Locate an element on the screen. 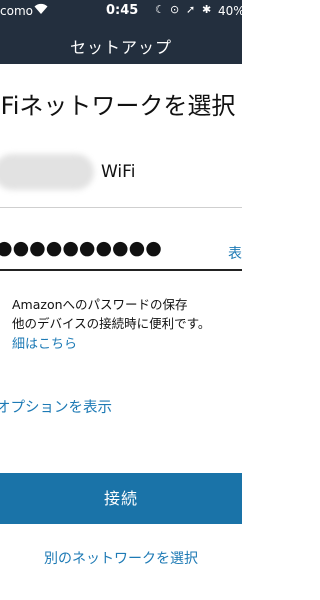  nav-bar: セットアップ is located at coordinates (121, 43).